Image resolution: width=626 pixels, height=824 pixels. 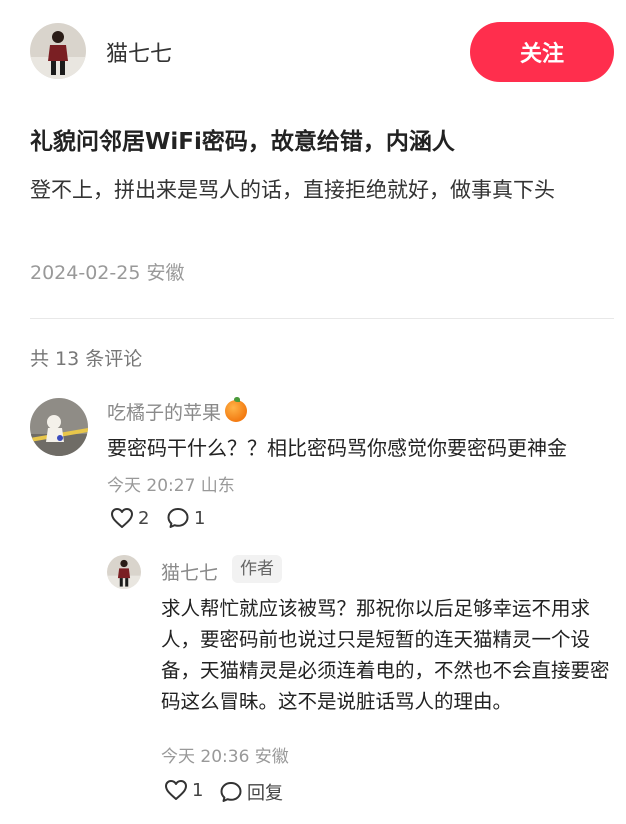 I want to click on commenter-avatar, so click(x=59, y=427).